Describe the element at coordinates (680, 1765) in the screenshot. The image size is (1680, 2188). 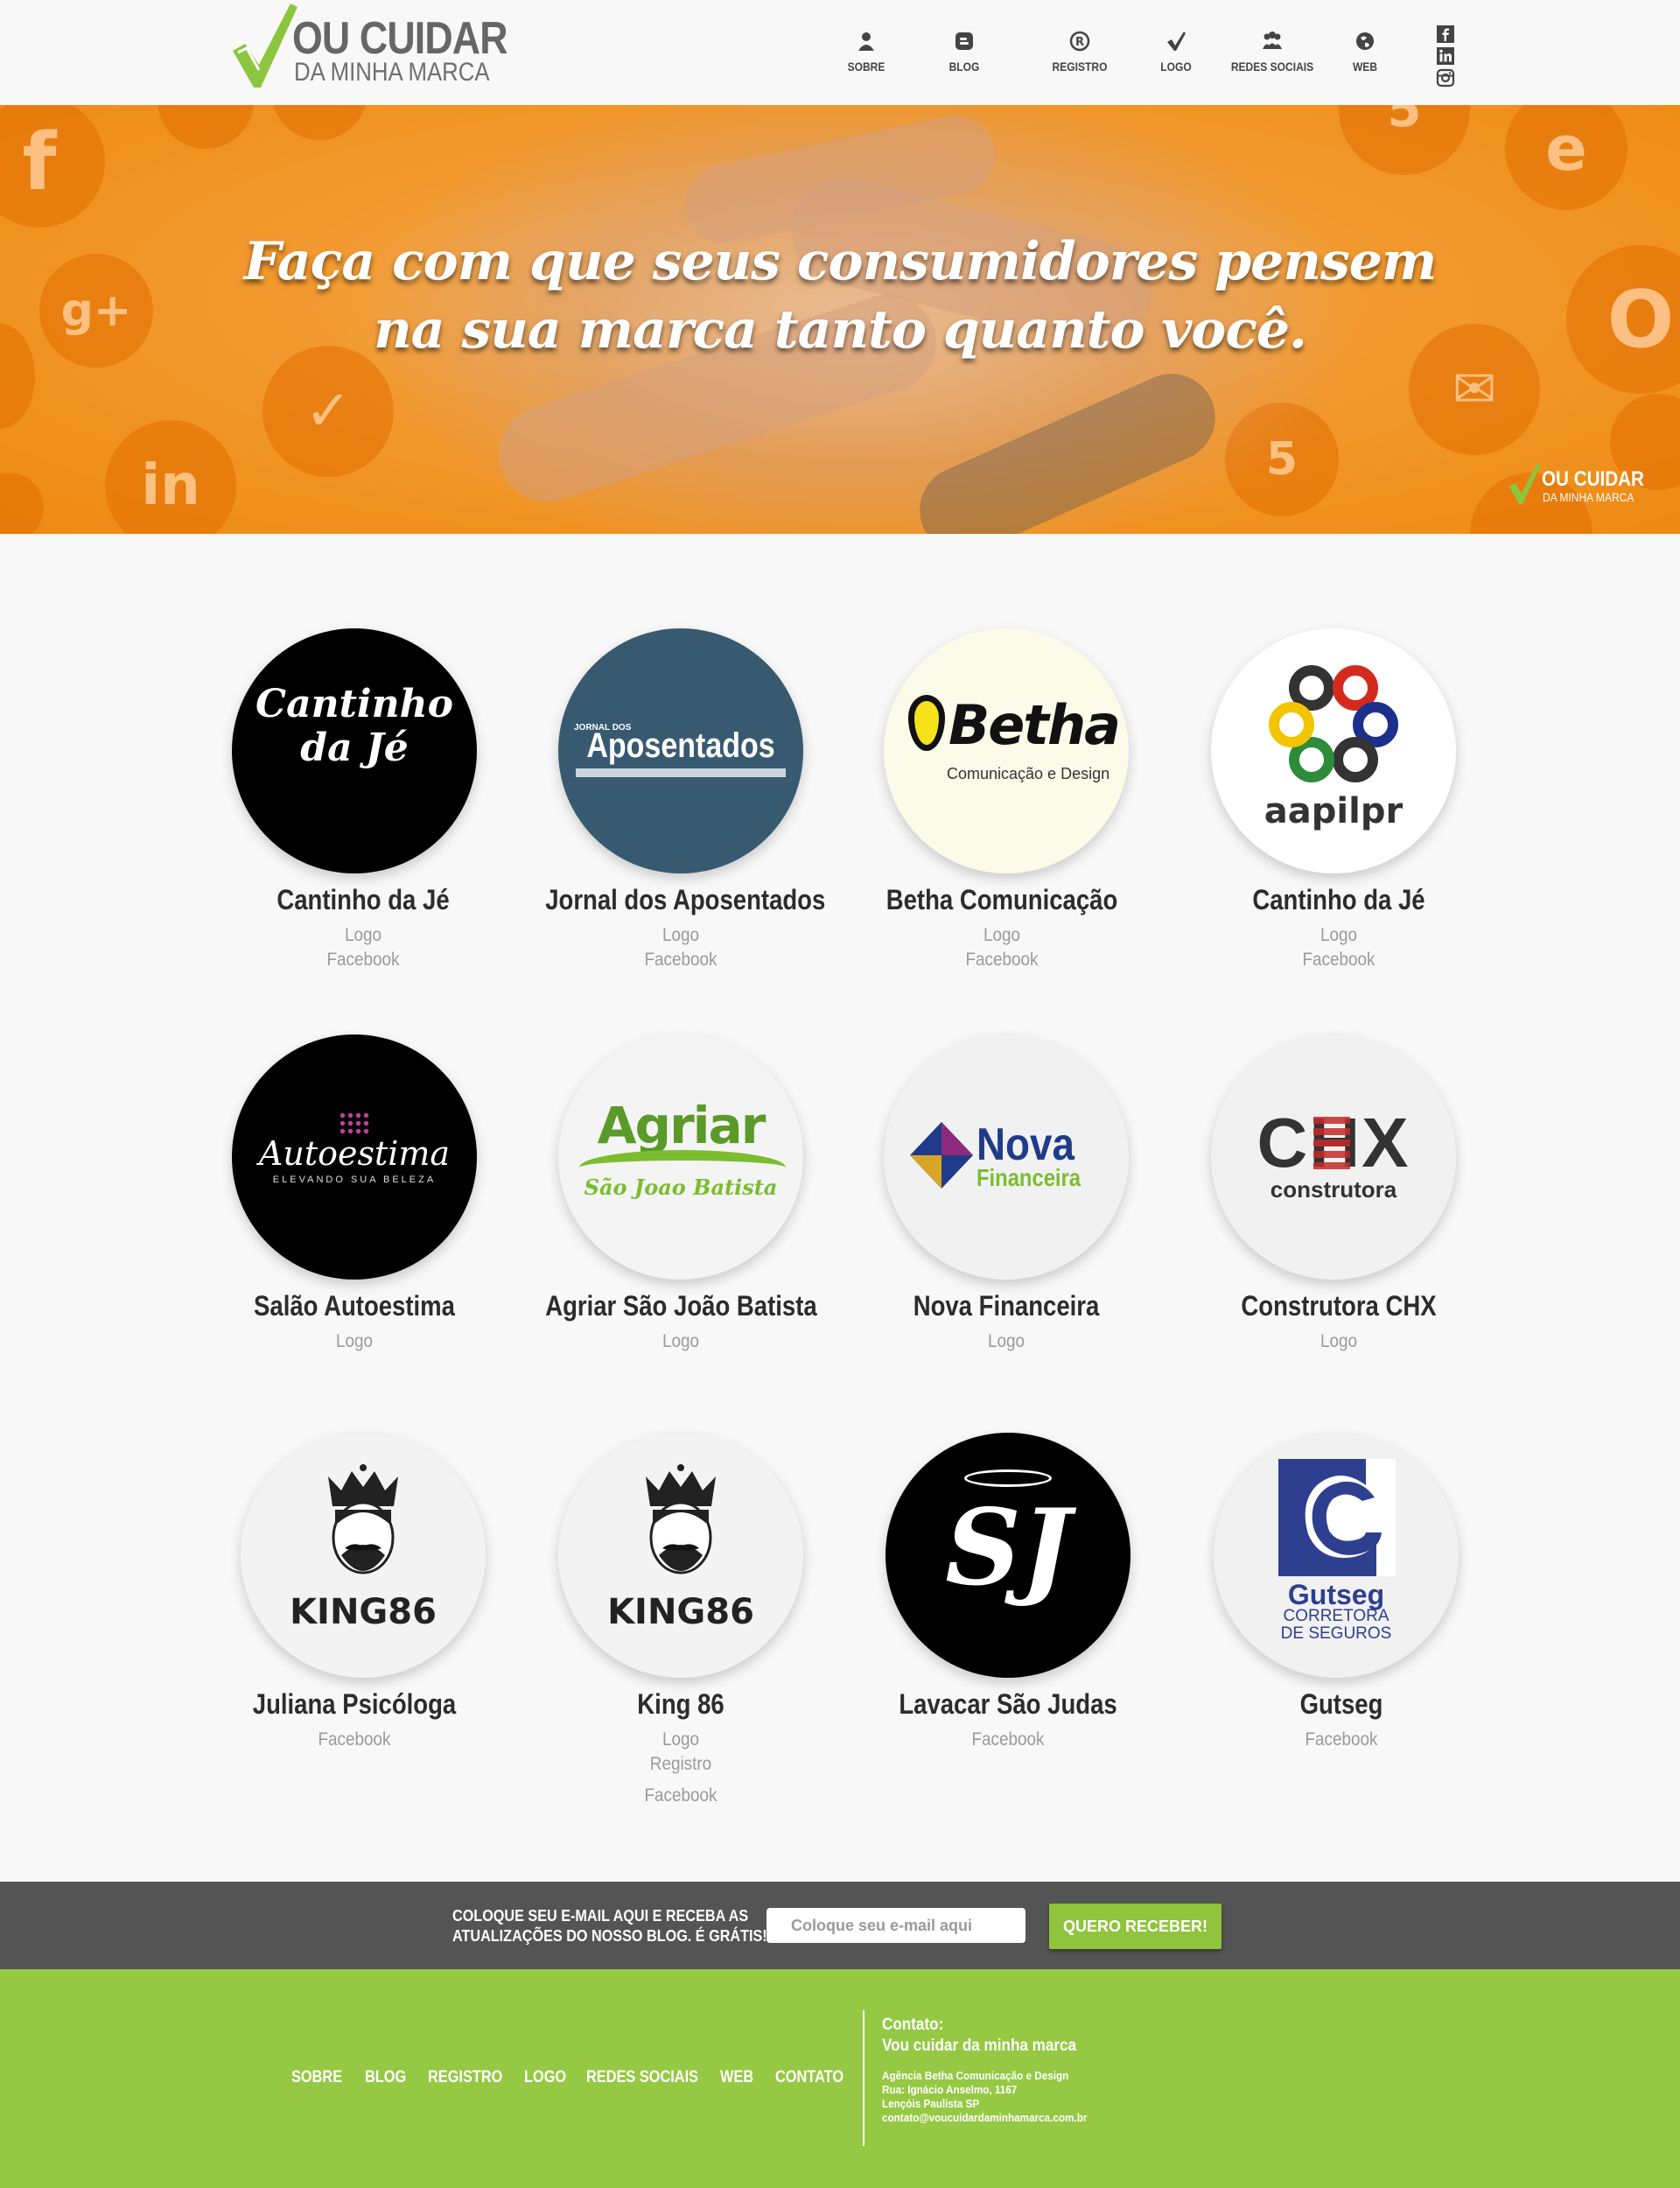
I see `card-link-registro: Registro` at that location.